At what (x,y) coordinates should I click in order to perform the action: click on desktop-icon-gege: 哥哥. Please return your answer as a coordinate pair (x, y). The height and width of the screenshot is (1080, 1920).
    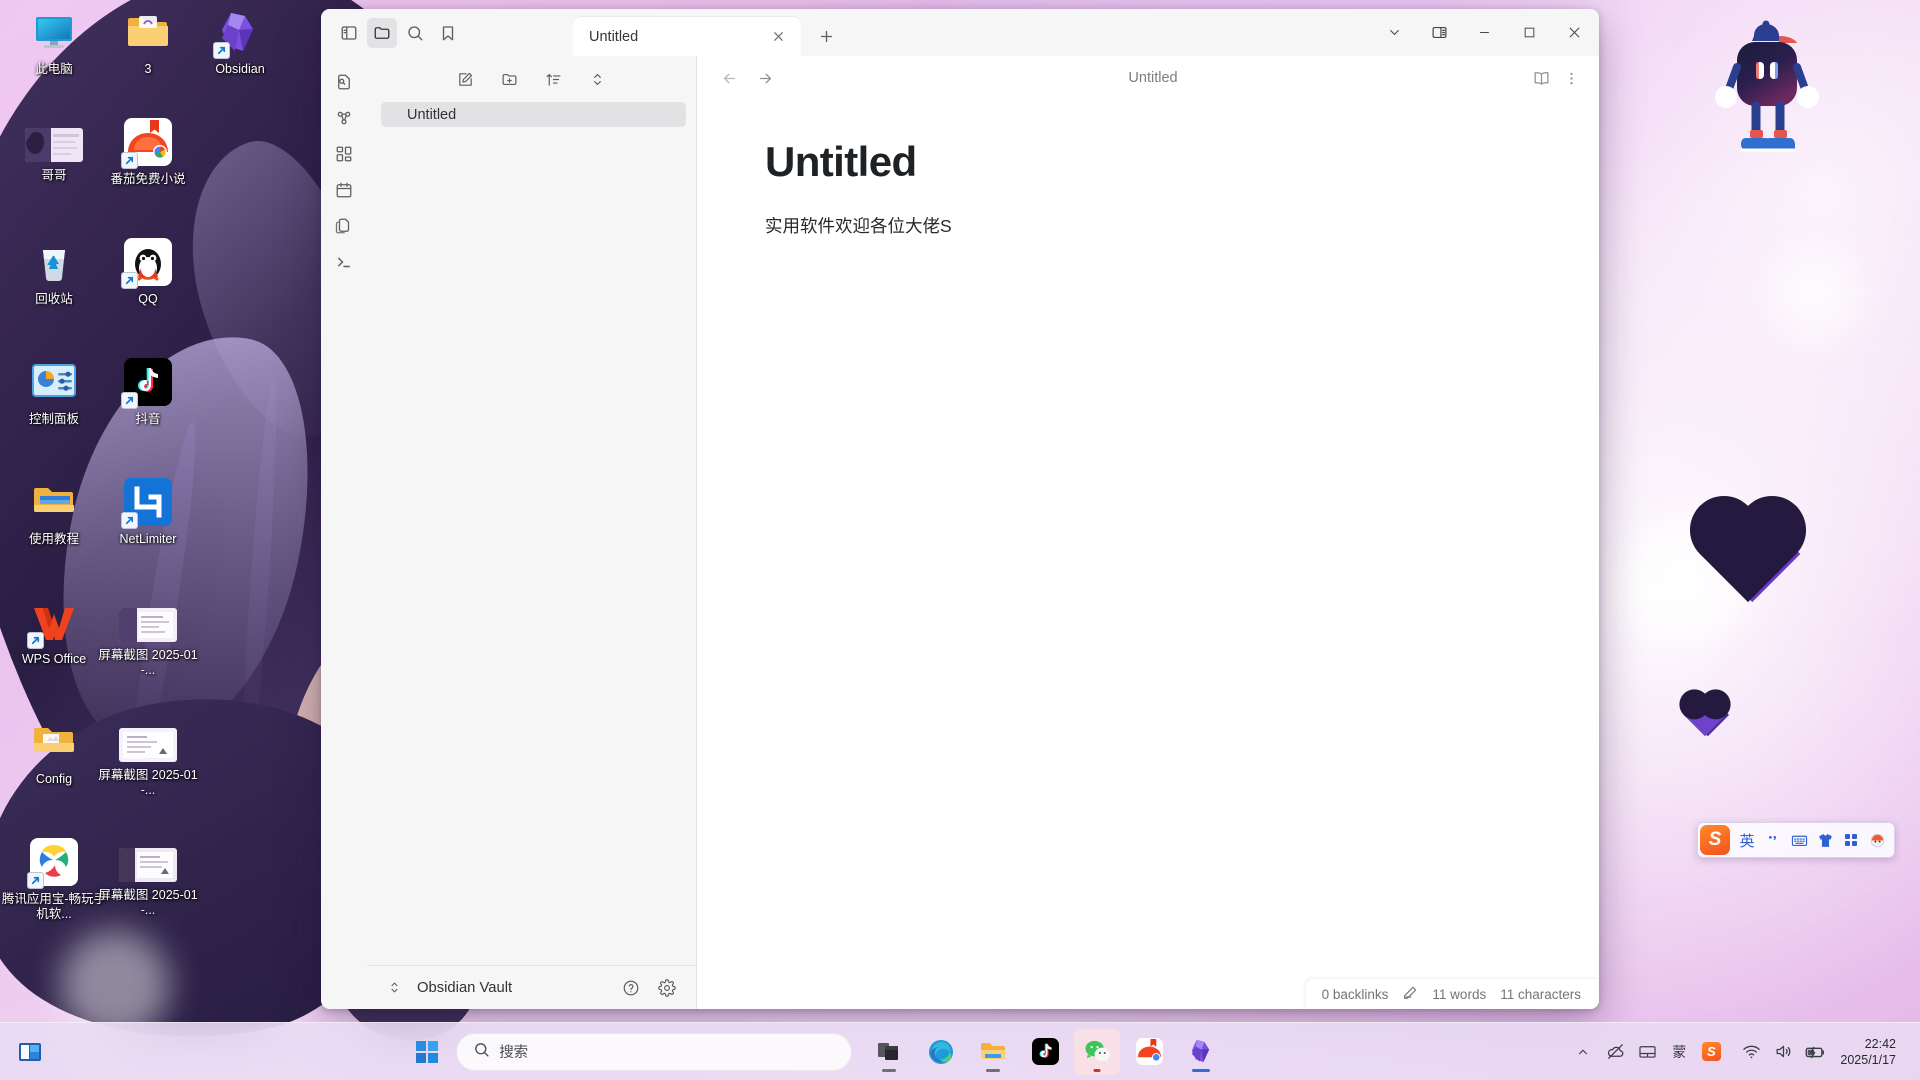
    Looking at the image, I should click on (54, 155).